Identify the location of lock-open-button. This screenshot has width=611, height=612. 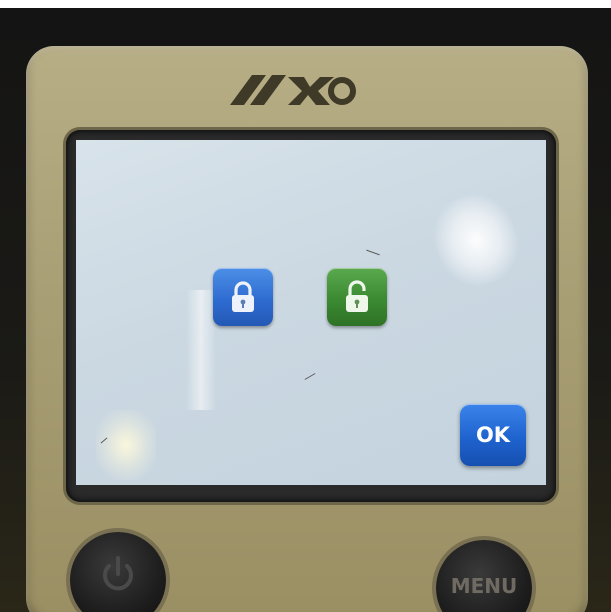
(357, 297).